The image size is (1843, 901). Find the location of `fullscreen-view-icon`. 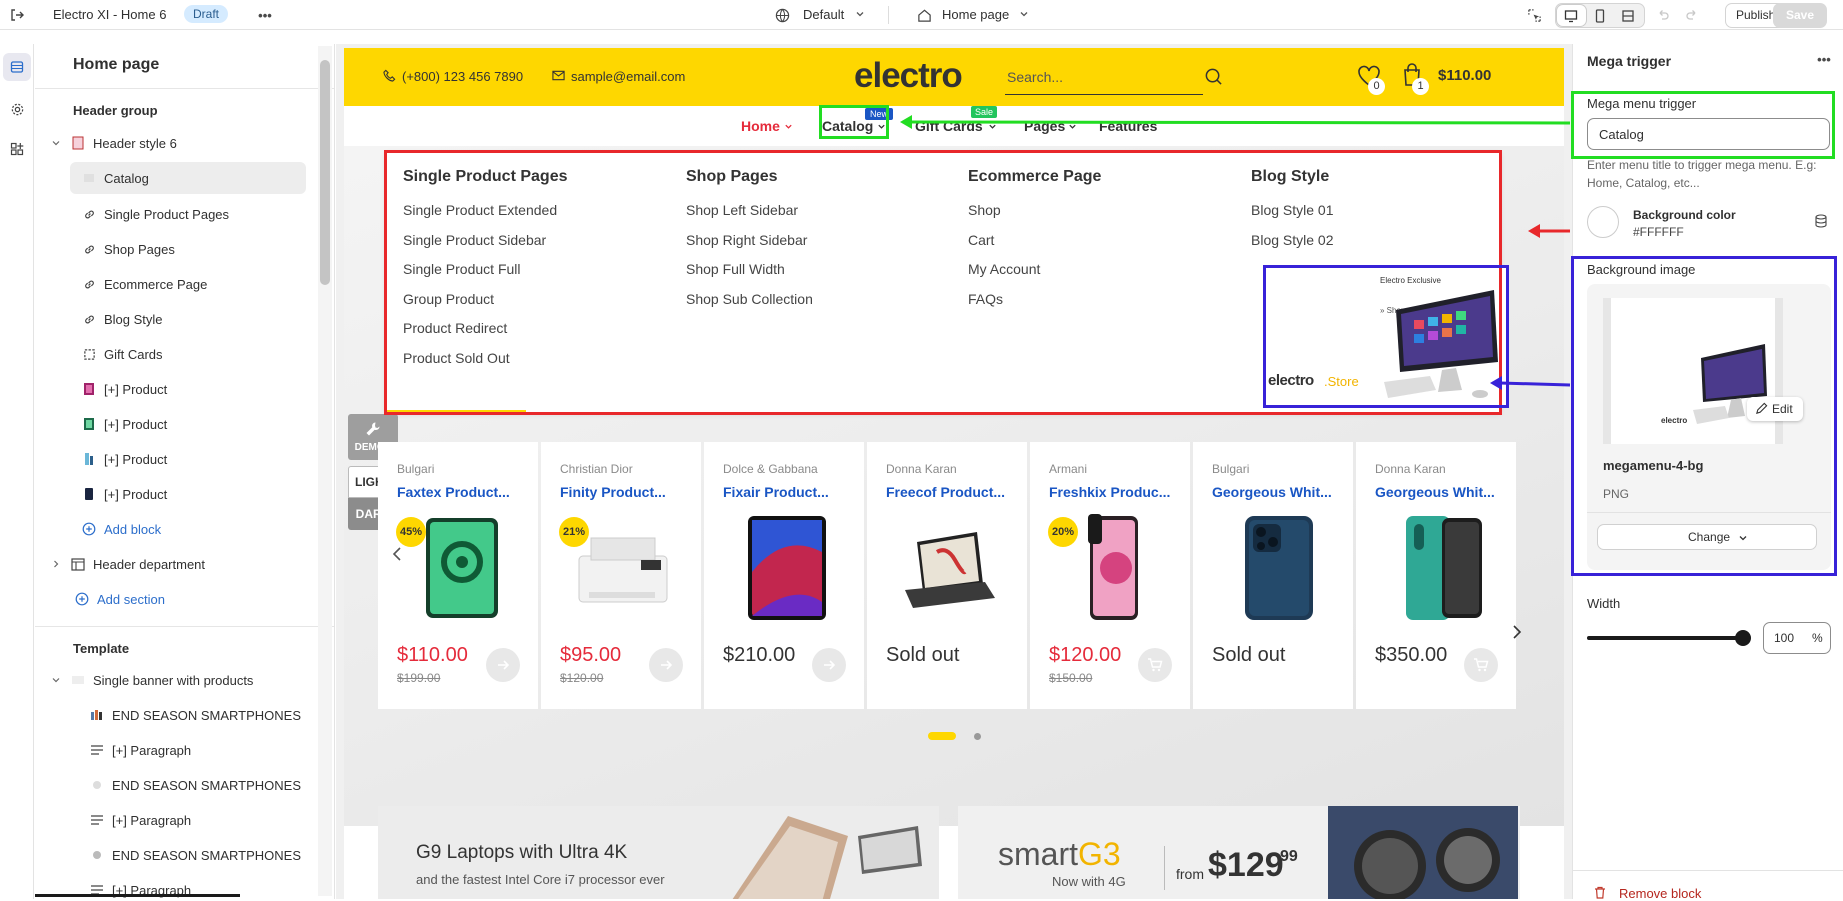

fullscreen-view-icon is located at coordinates (1628, 16).